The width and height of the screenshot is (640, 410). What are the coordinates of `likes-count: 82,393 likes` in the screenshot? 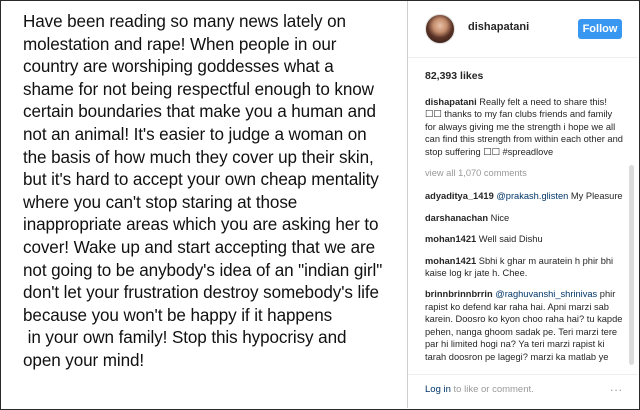 It's located at (454, 76).